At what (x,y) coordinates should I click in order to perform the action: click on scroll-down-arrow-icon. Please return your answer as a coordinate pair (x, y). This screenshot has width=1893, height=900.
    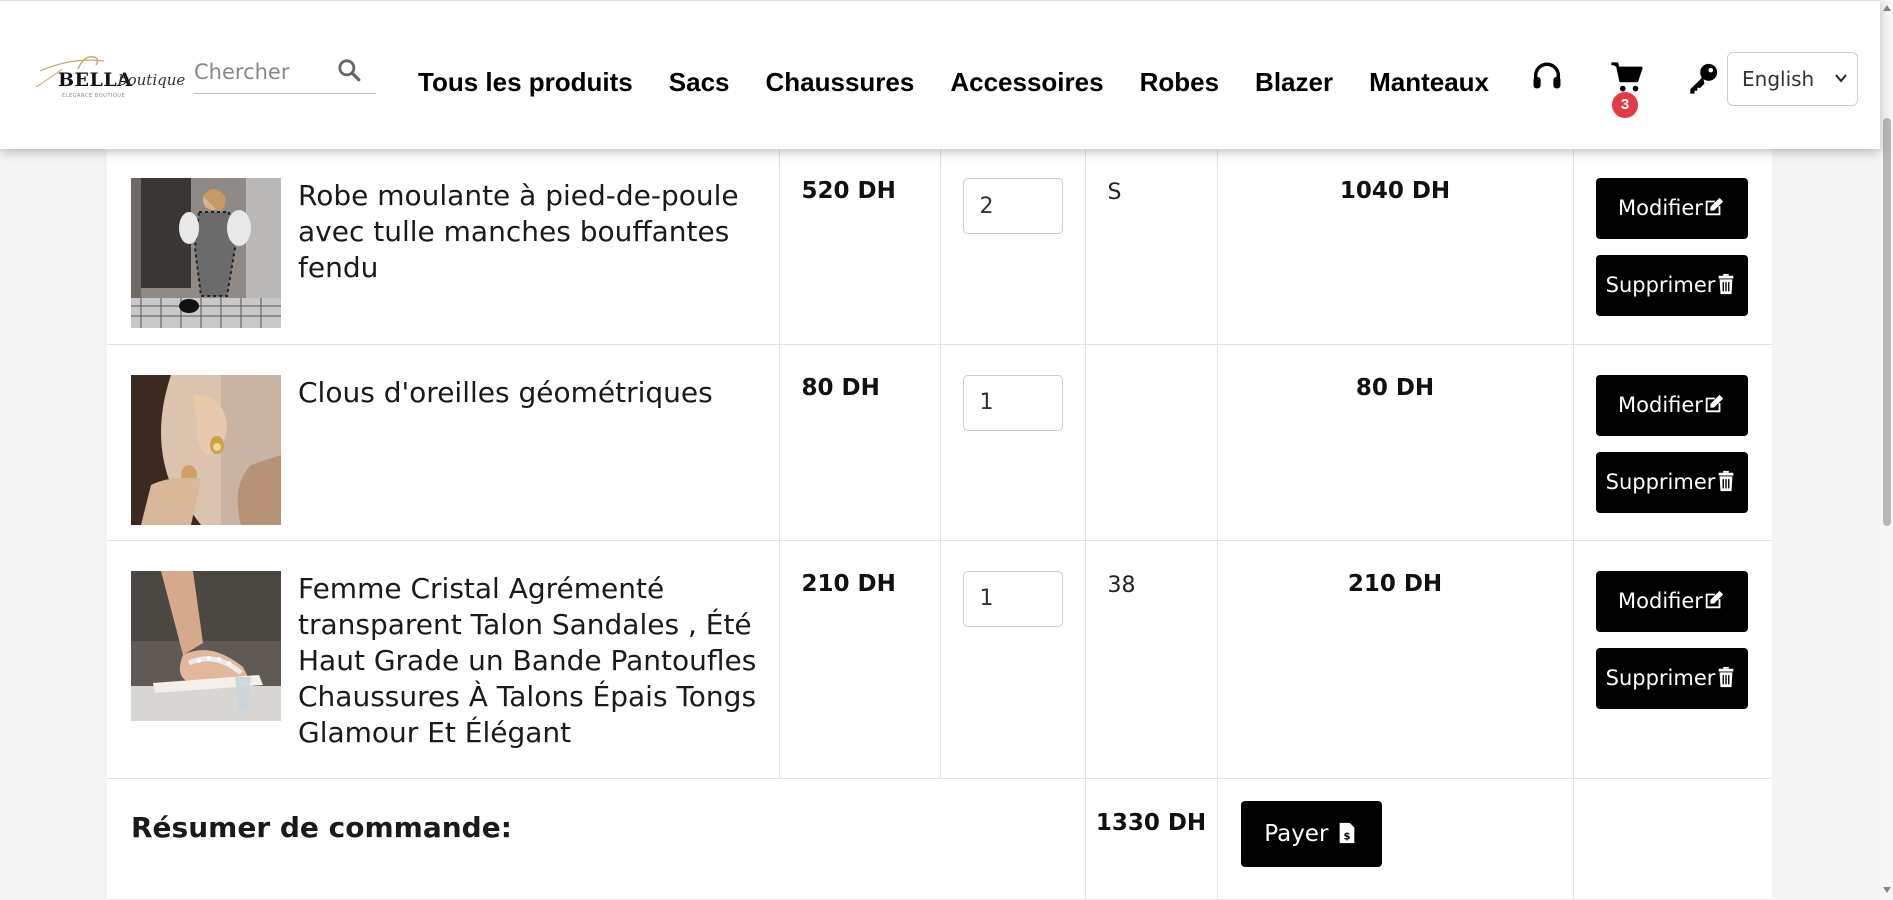
    Looking at the image, I should click on (1887, 890).